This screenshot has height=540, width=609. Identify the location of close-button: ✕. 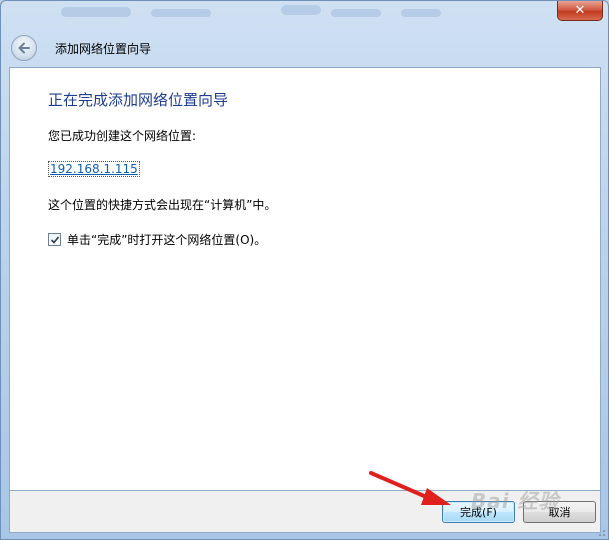
(580, 11).